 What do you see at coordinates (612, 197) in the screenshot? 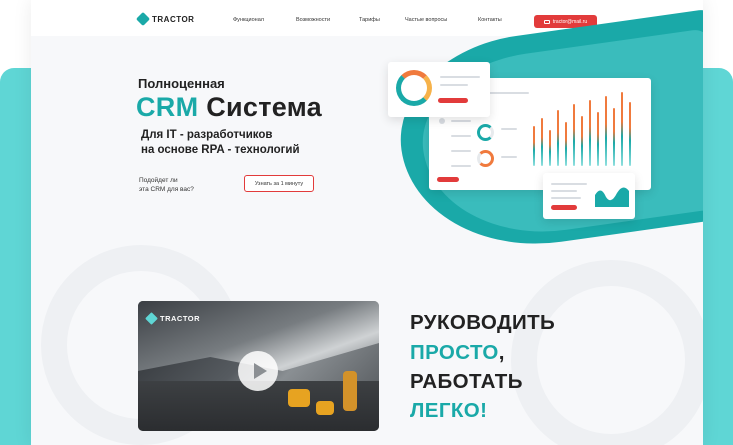
I see `area-wave-chart` at bounding box center [612, 197].